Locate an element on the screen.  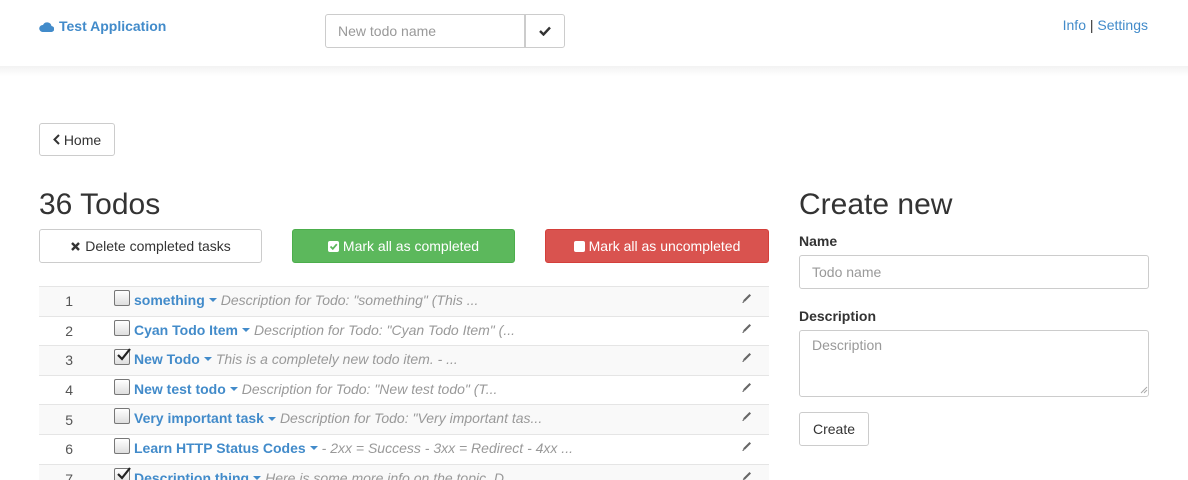
create-button: Create is located at coordinates (834, 429).